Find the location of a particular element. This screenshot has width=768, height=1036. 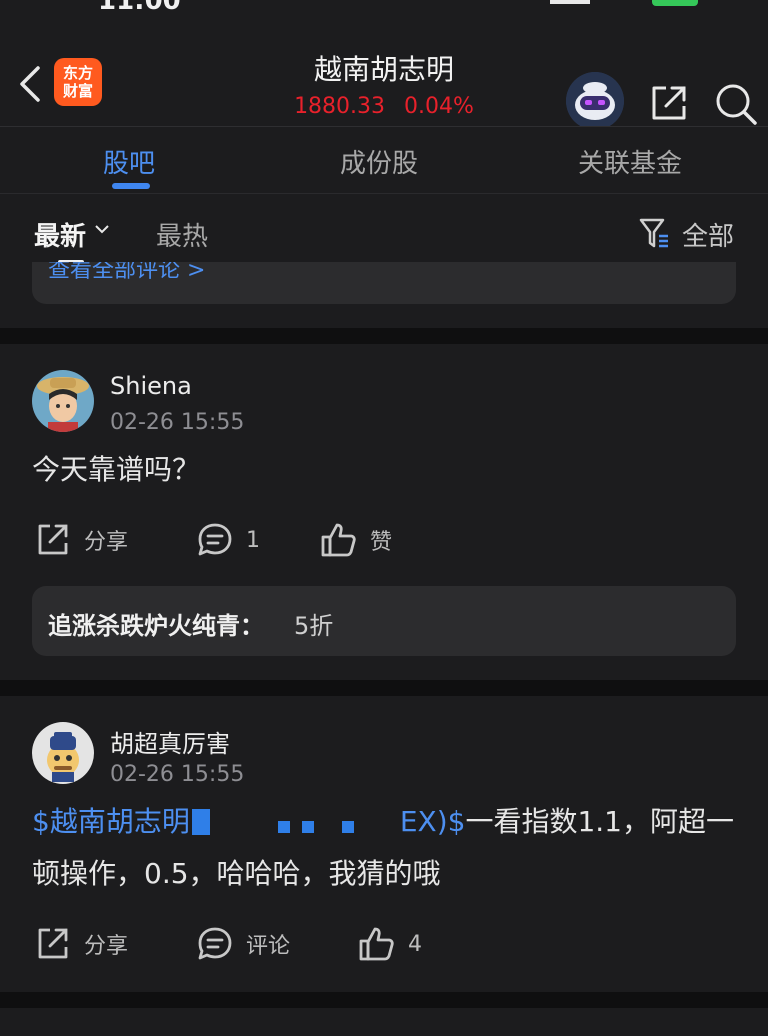

index-change: 0.04% is located at coordinates (439, 106).